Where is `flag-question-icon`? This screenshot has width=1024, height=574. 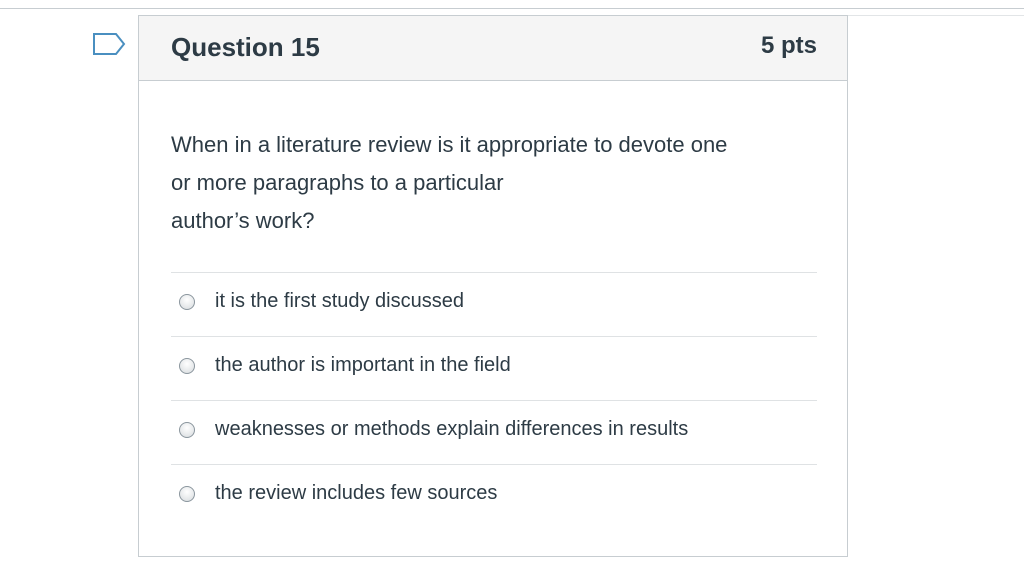 flag-question-icon is located at coordinates (109, 44).